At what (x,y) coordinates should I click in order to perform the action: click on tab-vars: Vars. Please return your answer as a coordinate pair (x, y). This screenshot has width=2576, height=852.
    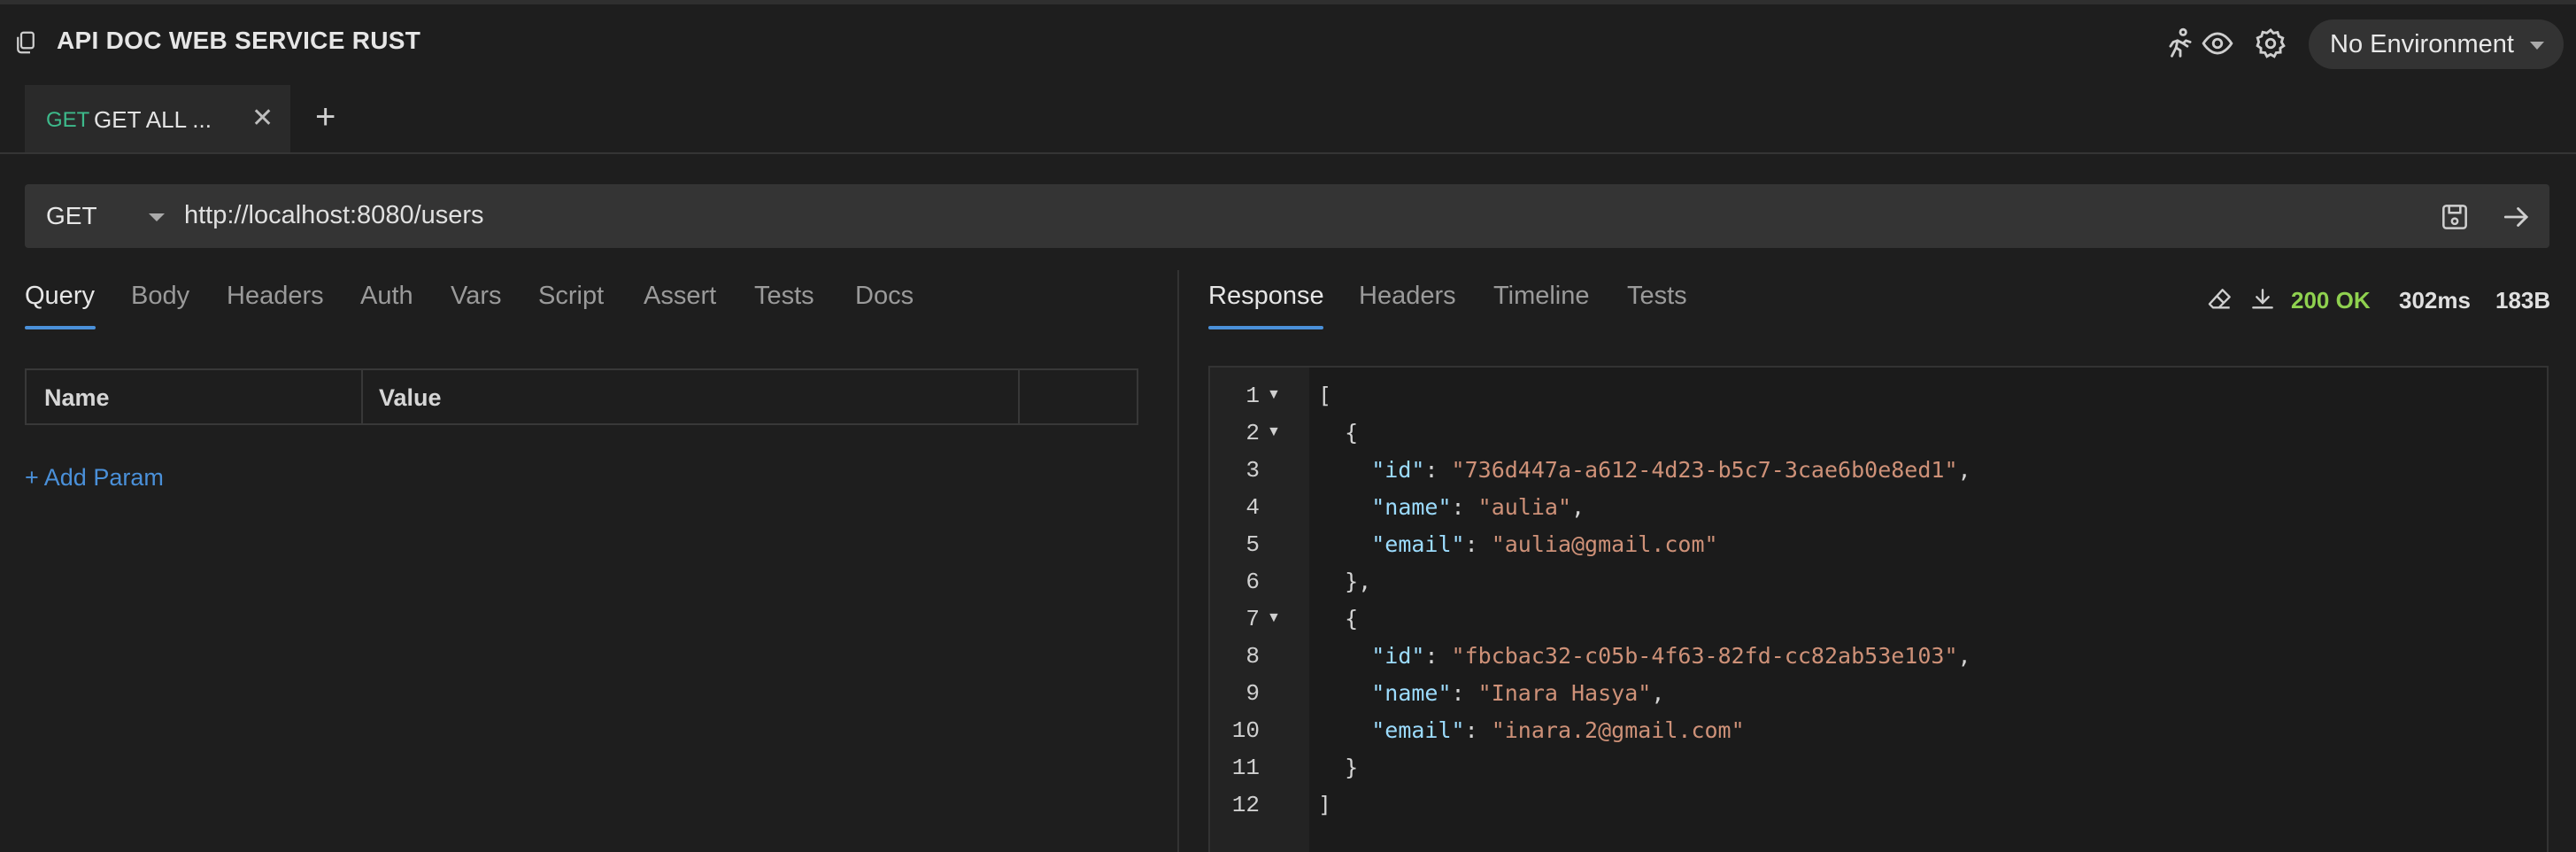
    Looking at the image, I should click on (476, 296).